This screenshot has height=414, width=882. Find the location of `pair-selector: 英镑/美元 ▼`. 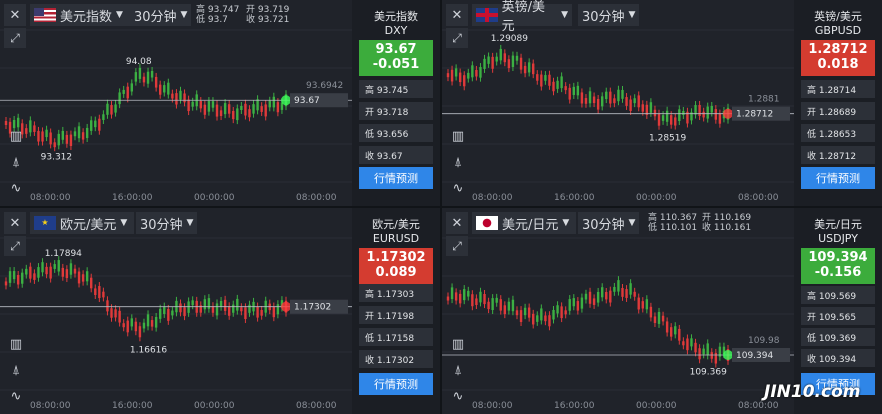

pair-selector: 英镑/美元 ▼ is located at coordinates (522, 17).